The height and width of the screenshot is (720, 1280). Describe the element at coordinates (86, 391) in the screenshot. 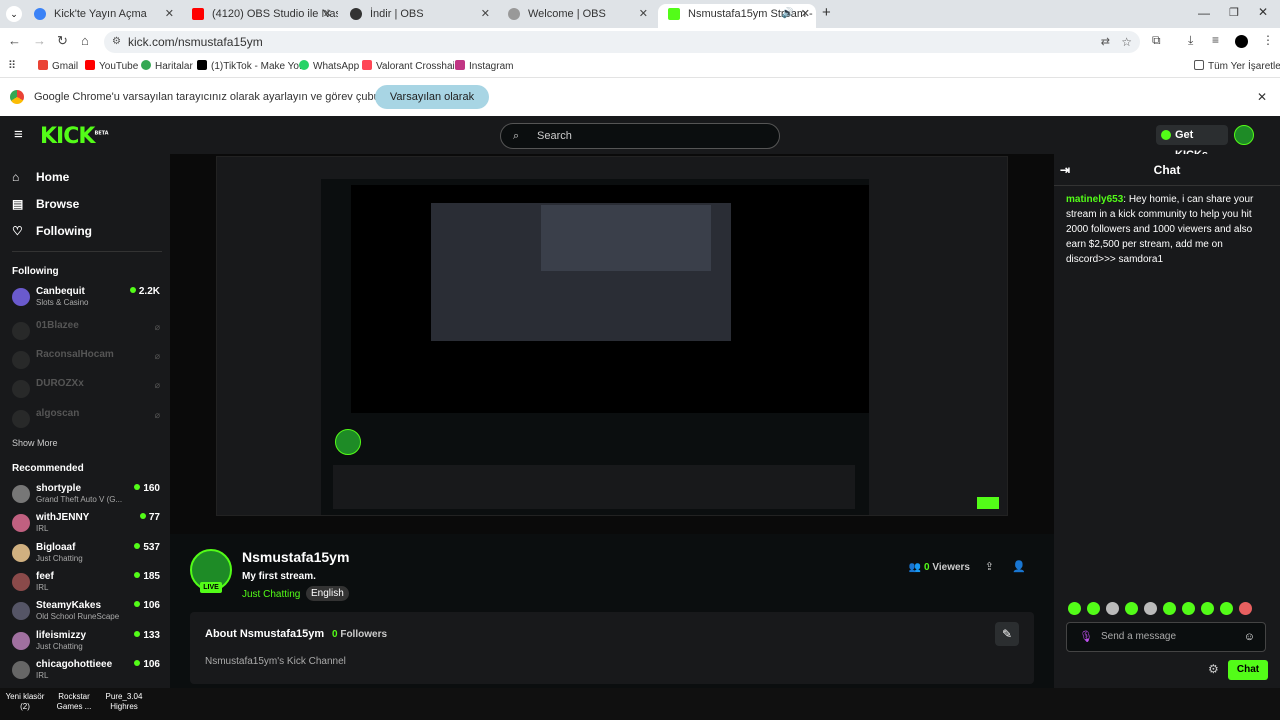

I see `sidebar-channel-durozxx: DUROZXx ⌀` at that location.